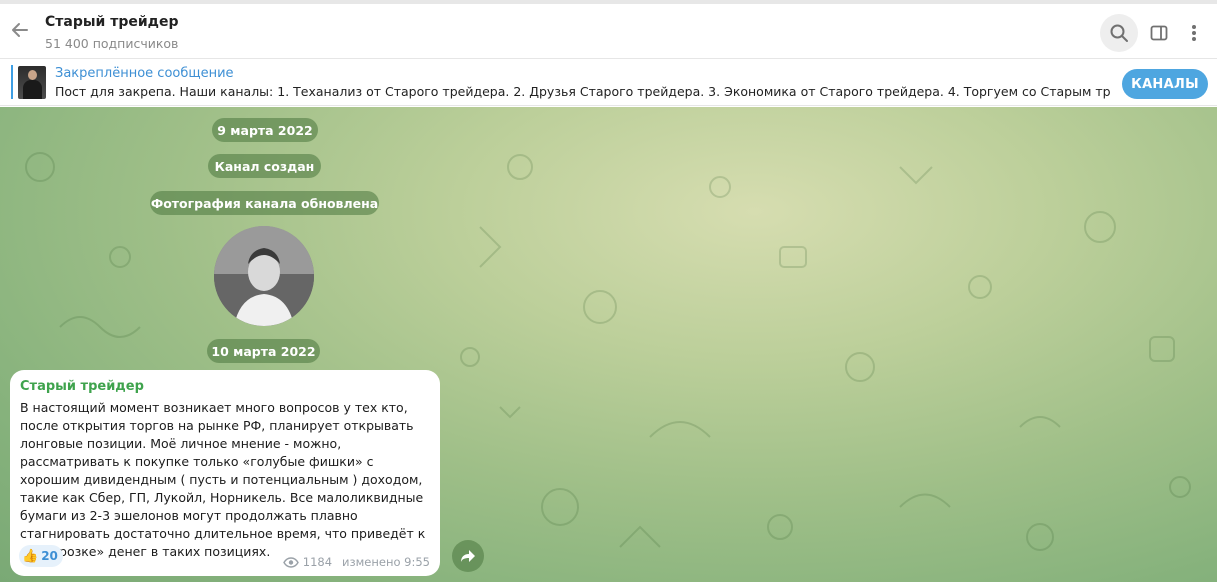 The height and width of the screenshot is (582, 1217). What do you see at coordinates (290, 562) in the screenshot?
I see `eye-icon` at bounding box center [290, 562].